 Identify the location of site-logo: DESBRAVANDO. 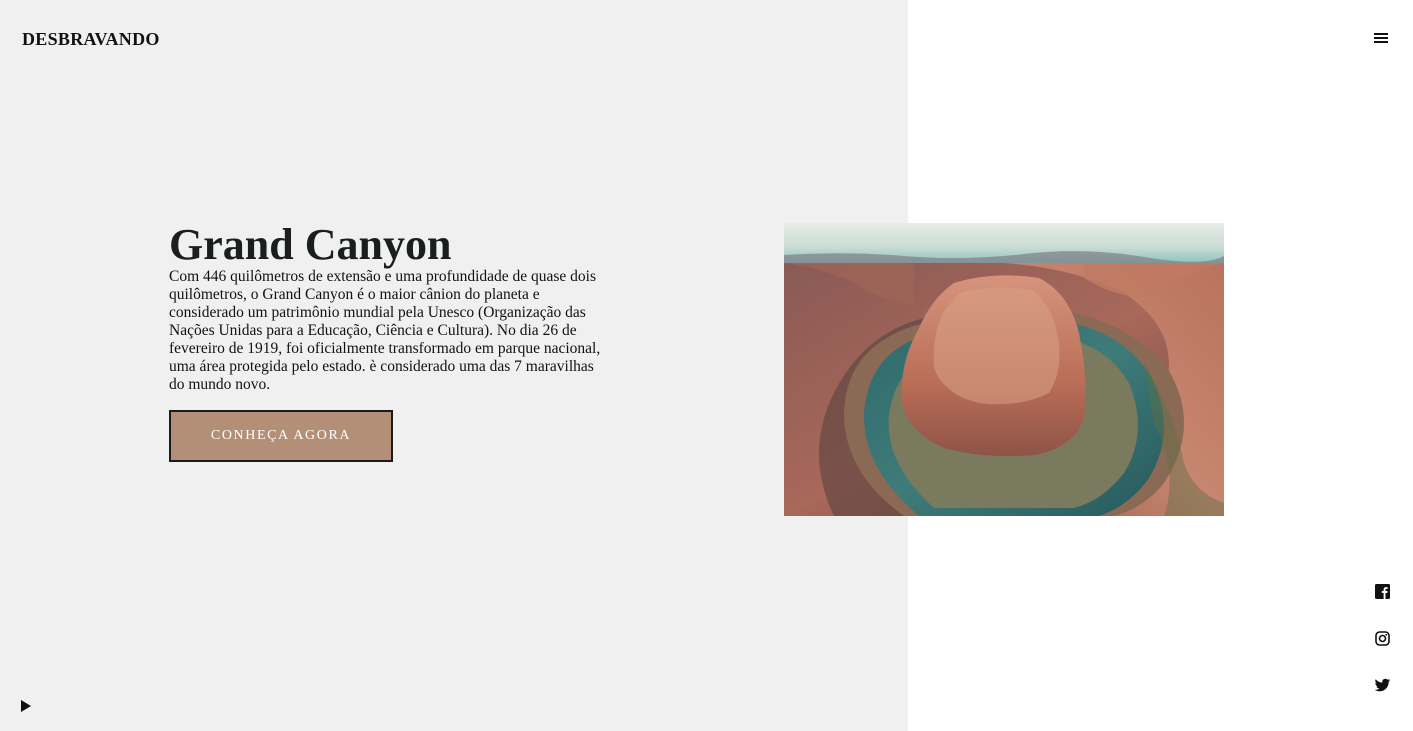
(91, 39).